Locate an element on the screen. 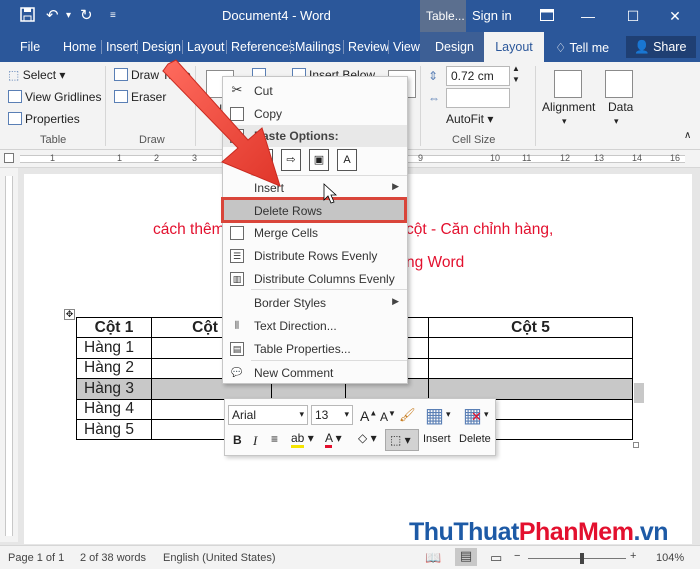 This screenshot has width=700, height=569. tab-mailings: Mailings is located at coordinates (315, 47).